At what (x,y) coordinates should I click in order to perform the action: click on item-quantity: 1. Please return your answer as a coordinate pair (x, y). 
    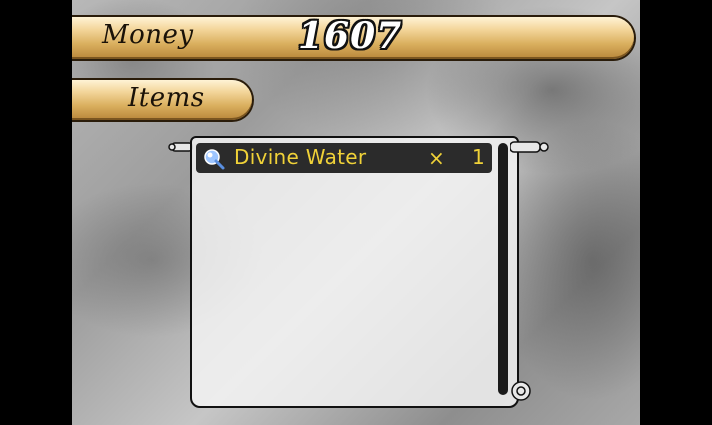
    Looking at the image, I should click on (478, 157).